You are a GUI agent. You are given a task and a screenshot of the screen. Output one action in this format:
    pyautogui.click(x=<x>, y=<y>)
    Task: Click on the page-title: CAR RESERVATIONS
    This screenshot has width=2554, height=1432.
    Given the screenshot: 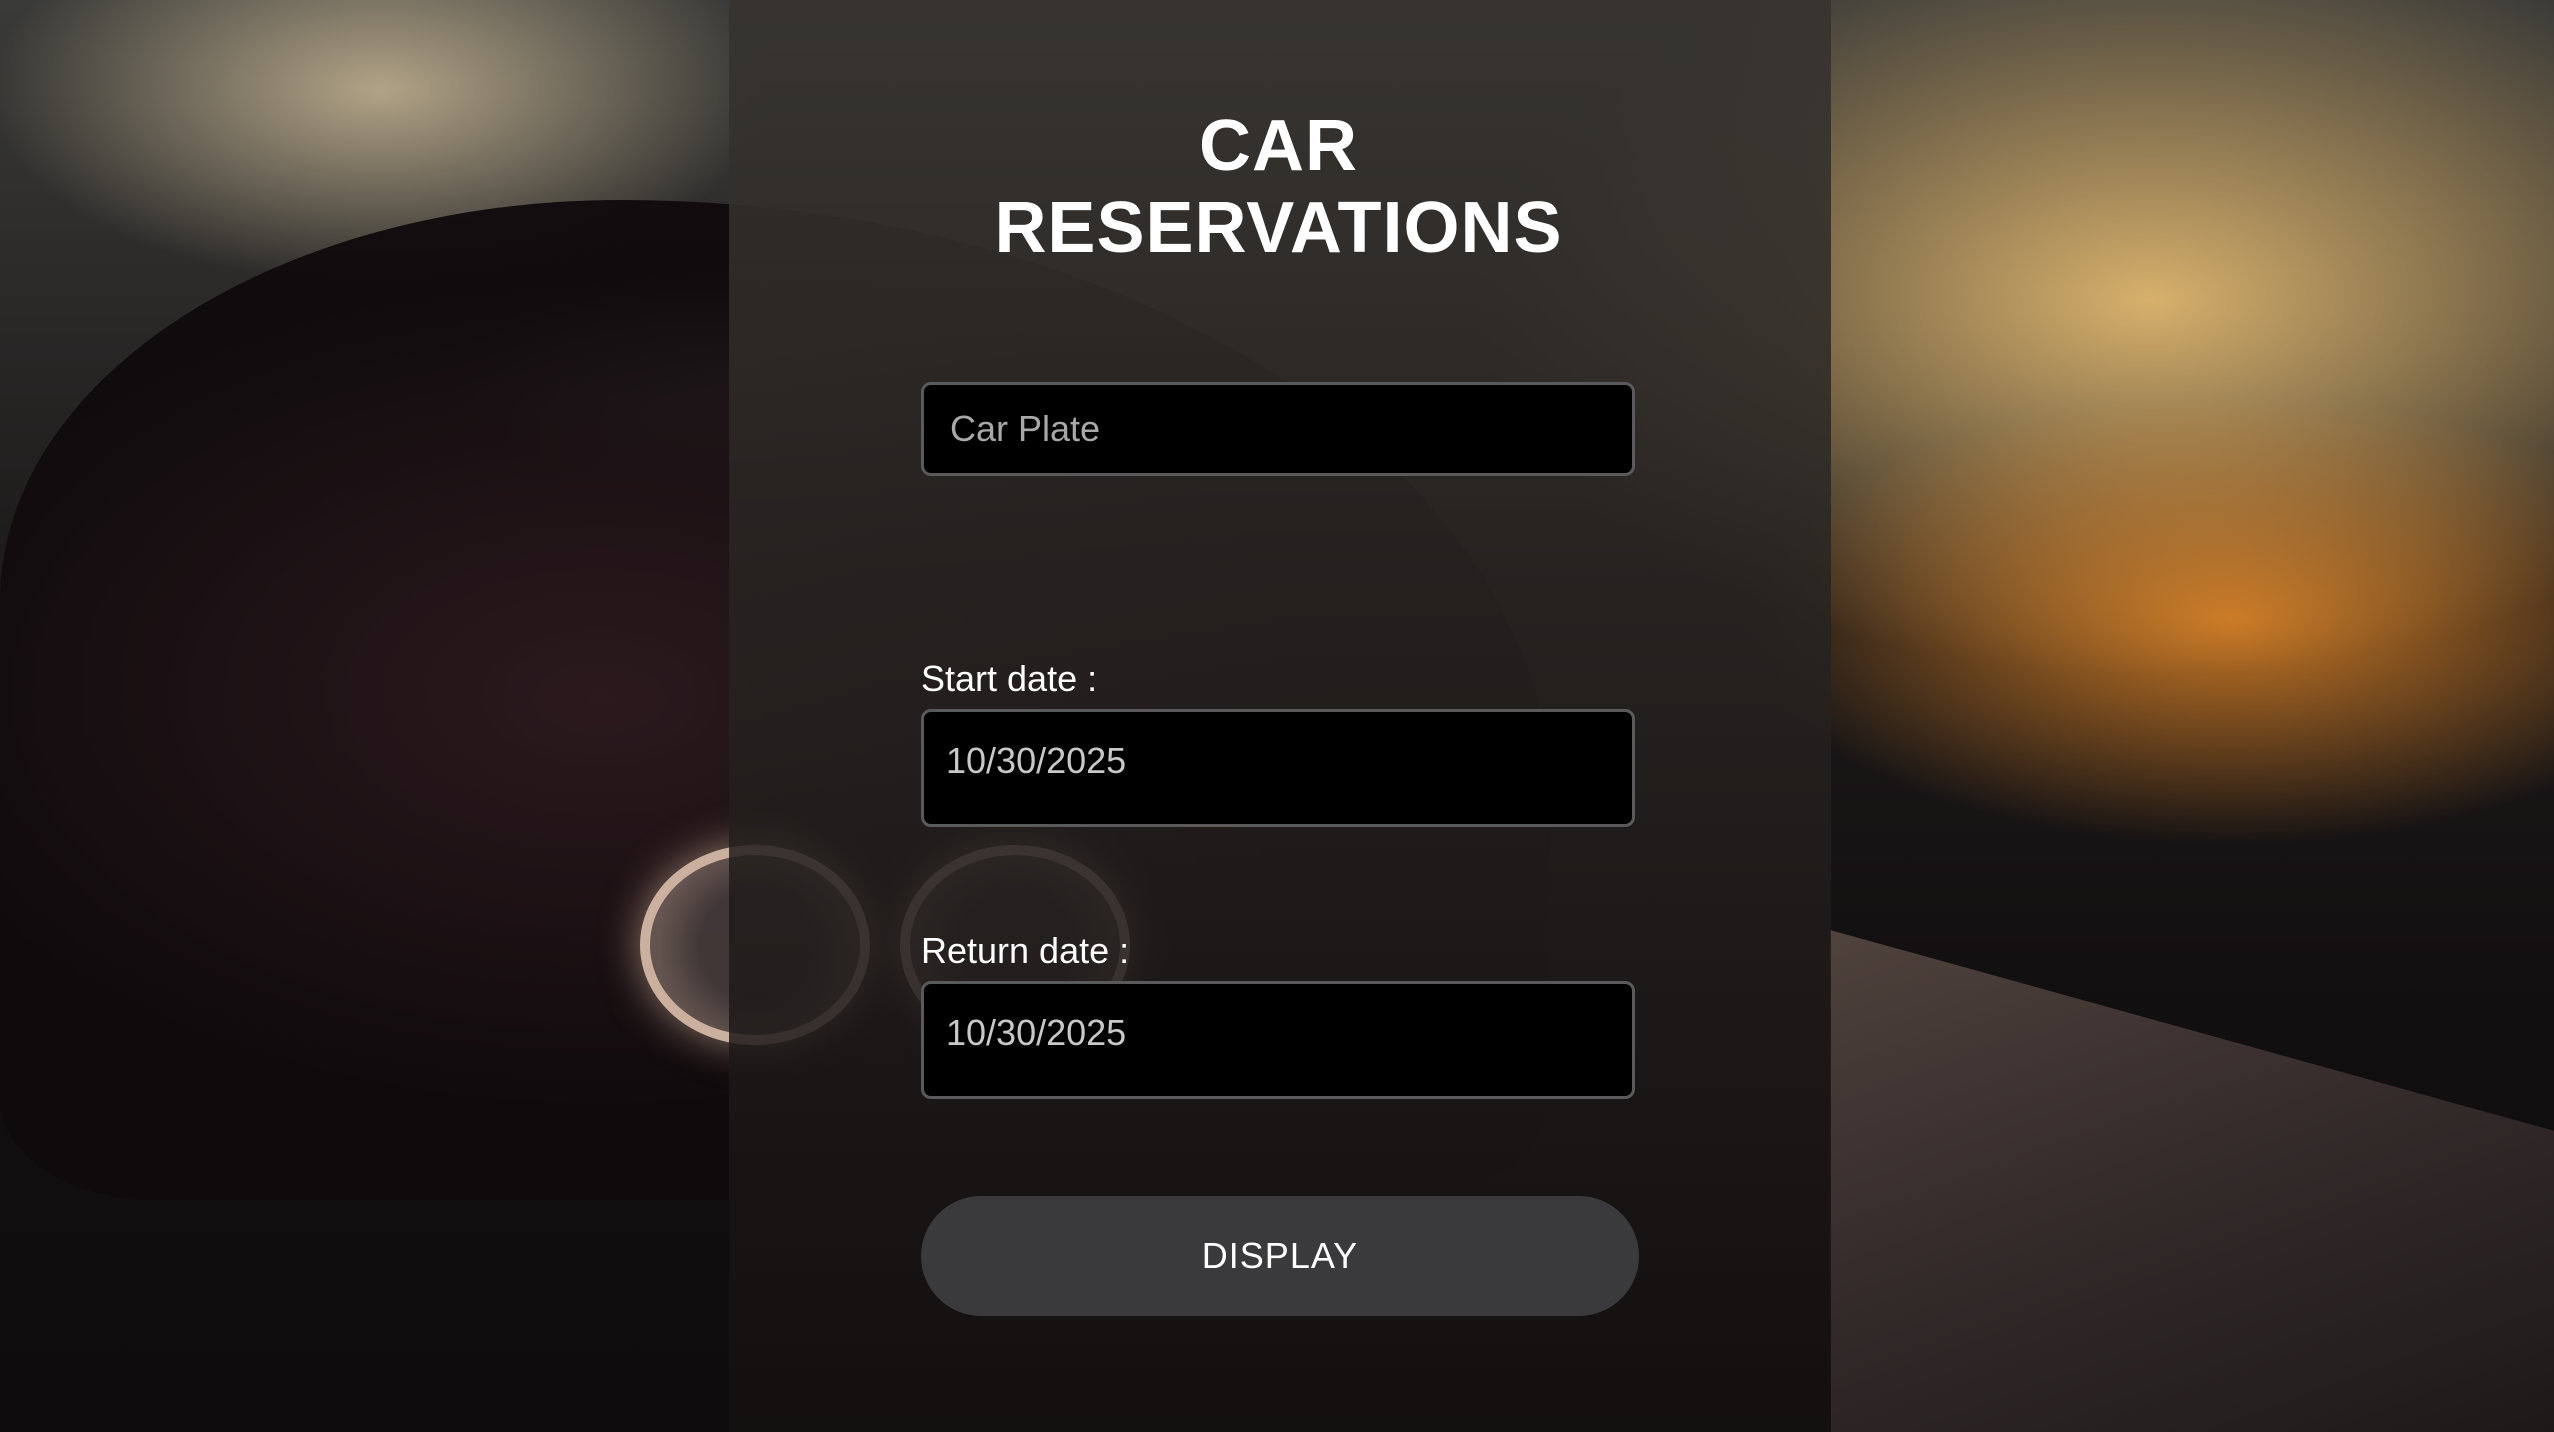 What is the action you would take?
    pyautogui.click(x=1278, y=187)
    